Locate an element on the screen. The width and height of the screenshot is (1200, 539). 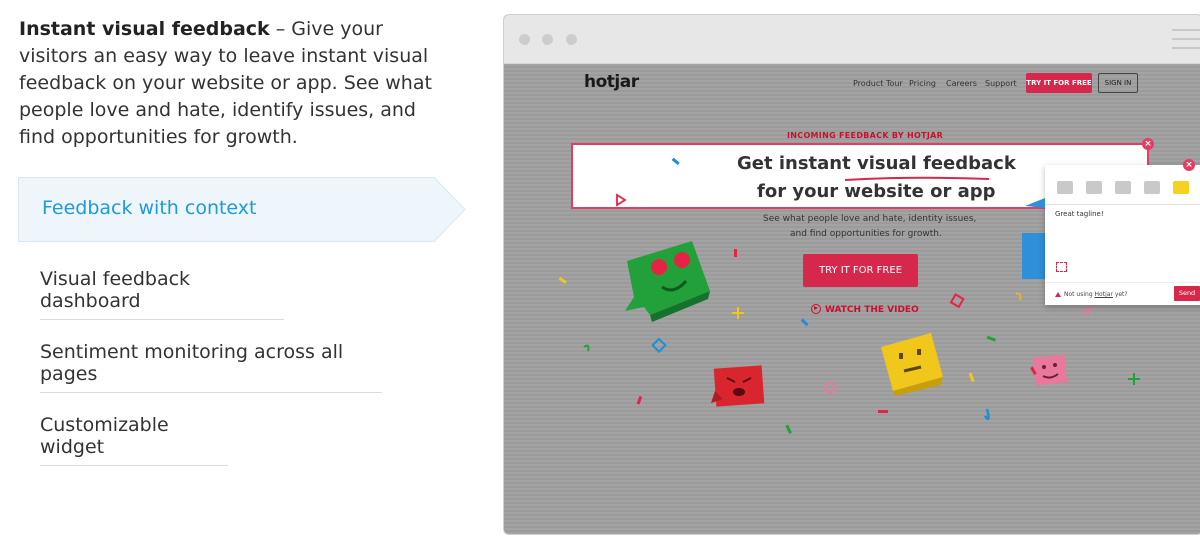
intro-heading: Instant visual feedback is located at coordinates (144, 29).